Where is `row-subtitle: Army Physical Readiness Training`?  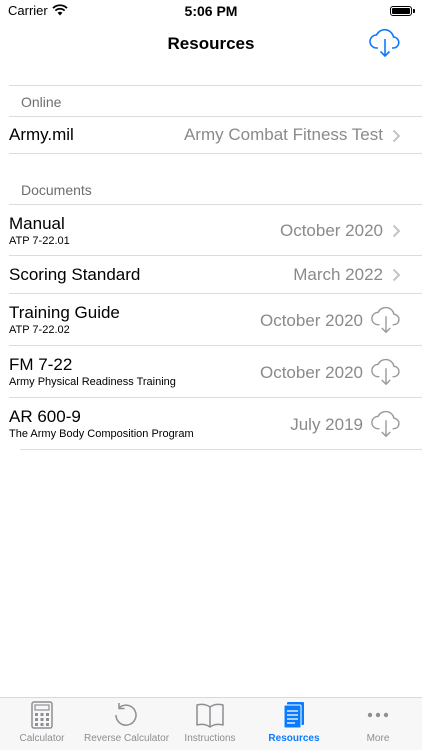
row-subtitle: Army Physical Readiness Training is located at coordinates (92, 382).